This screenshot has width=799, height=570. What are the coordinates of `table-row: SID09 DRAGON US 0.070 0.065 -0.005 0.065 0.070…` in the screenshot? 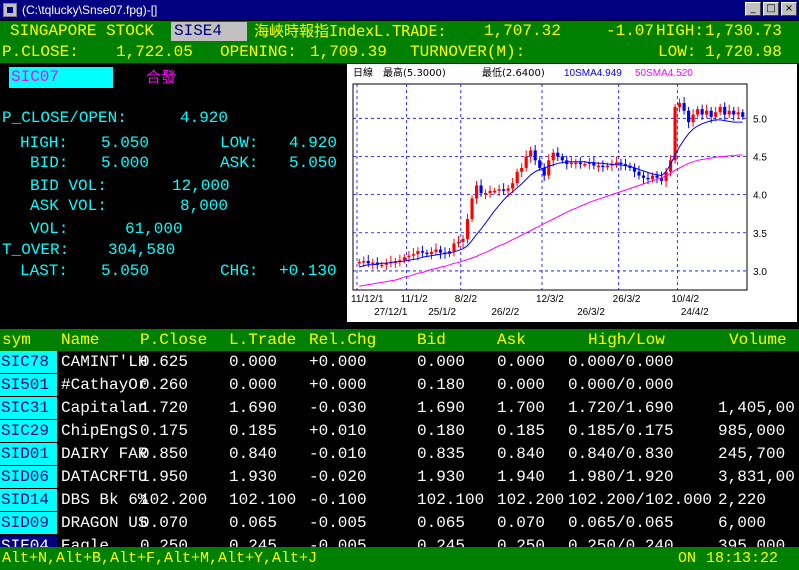 It's located at (399, 523).